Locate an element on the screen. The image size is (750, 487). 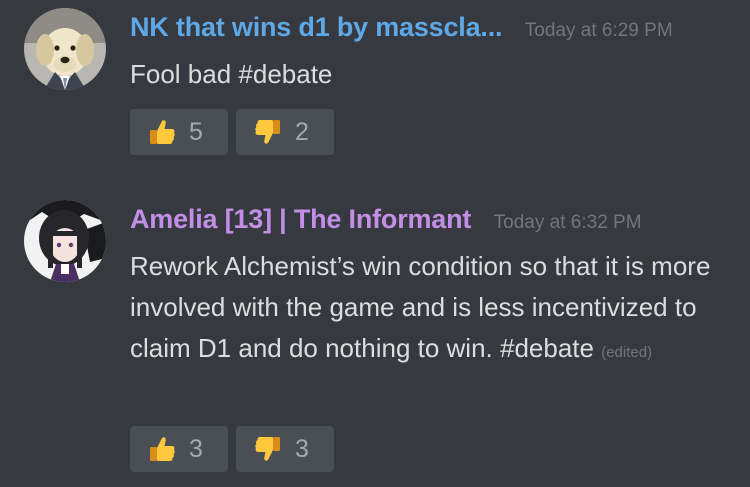
anime-girl-avatar is located at coordinates (65, 241).